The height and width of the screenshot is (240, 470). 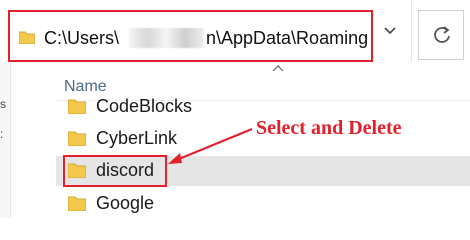 What do you see at coordinates (263, 204) in the screenshot?
I see `list-item: Google` at bounding box center [263, 204].